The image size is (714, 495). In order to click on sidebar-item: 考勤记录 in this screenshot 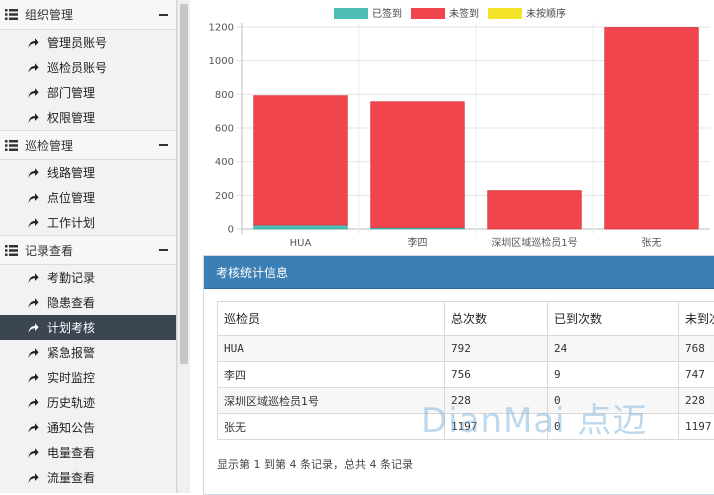, I will do `click(88, 277)`.